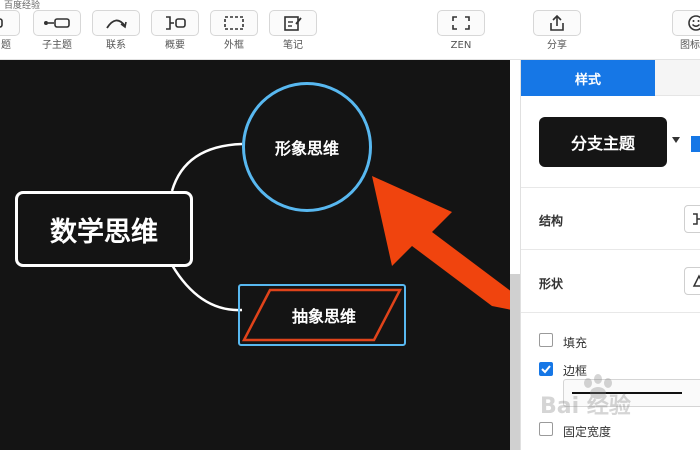 The height and width of the screenshot is (450, 700). Describe the element at coordinates (676, 140) in the screenshot. I see `chevron-down-icon` at that location.